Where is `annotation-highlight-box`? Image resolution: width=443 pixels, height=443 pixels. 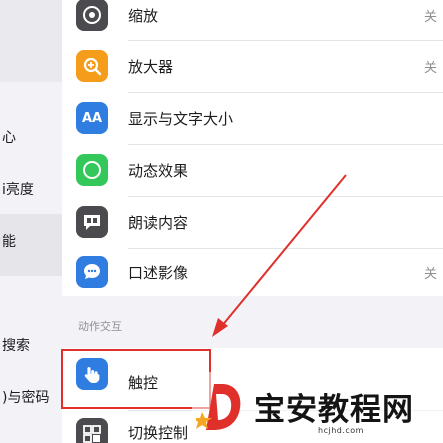 annotation-highlight-box is located at coordinates (136, 379).